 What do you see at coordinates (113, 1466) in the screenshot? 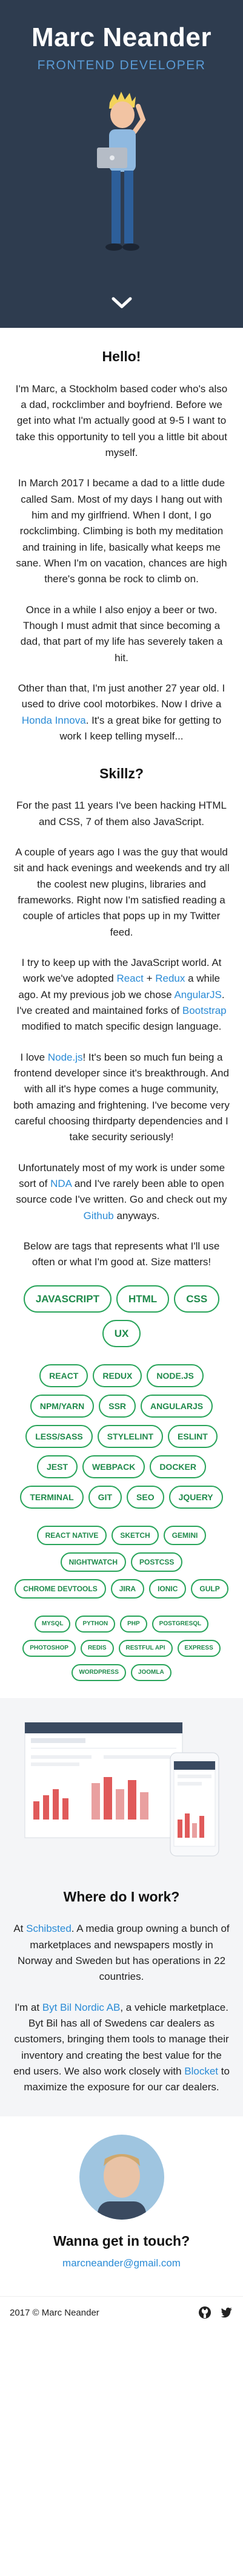
I see `skill-tag: Webpack` at bounding box center [113, 1466].